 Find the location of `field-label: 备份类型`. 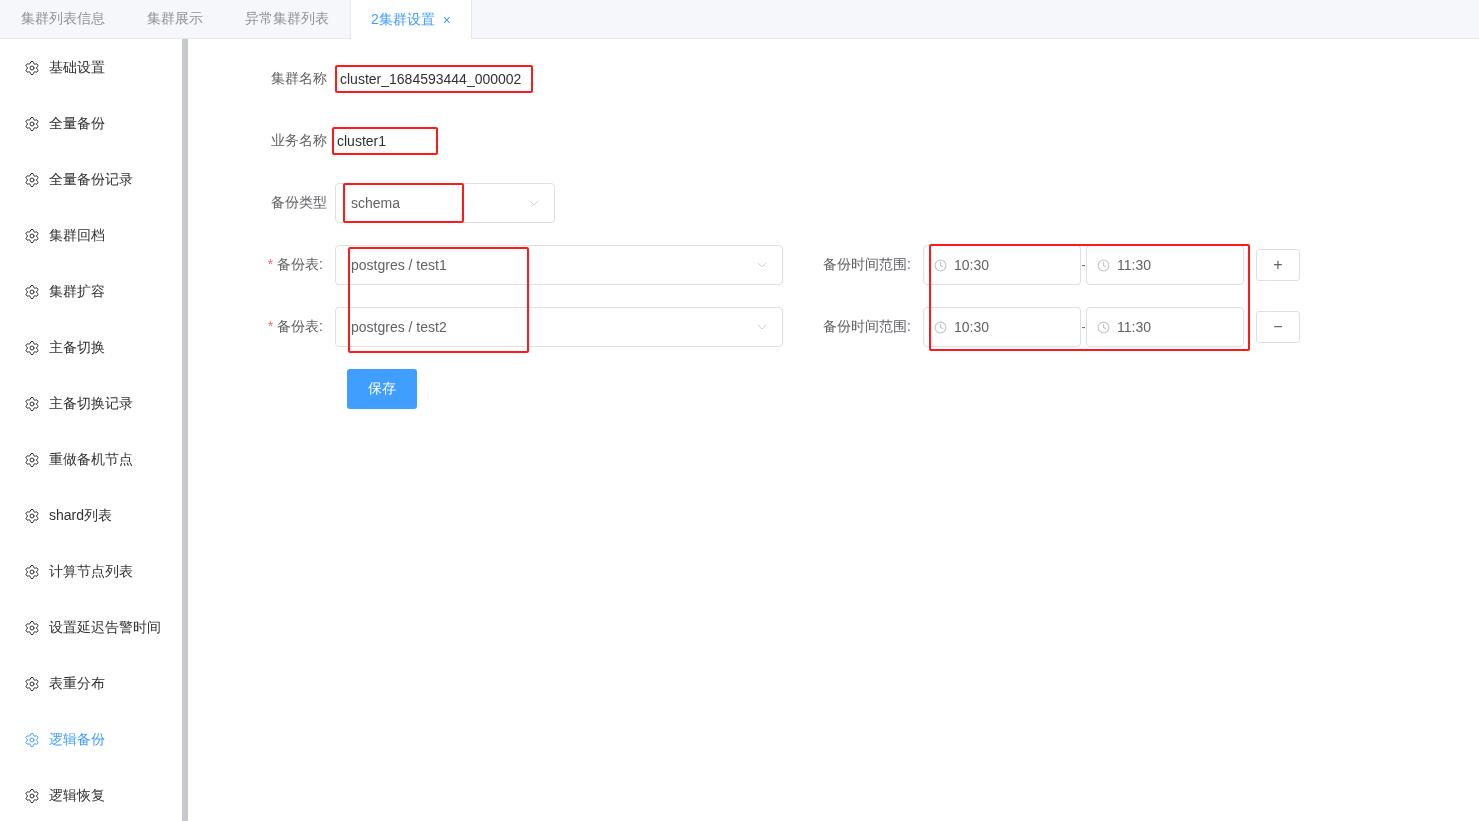

field-label: 备份类型 is located at coordinates (299, 203).